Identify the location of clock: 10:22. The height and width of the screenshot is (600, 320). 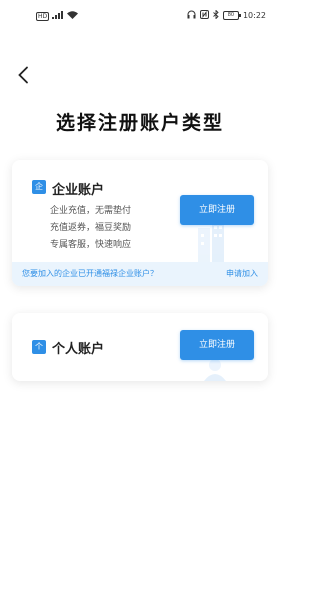
(254, 15).